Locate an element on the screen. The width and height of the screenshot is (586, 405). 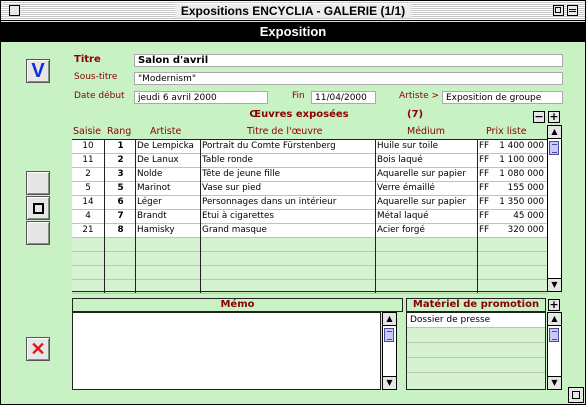
list-item: Dossier de presse is located at coordinates (476, 320).